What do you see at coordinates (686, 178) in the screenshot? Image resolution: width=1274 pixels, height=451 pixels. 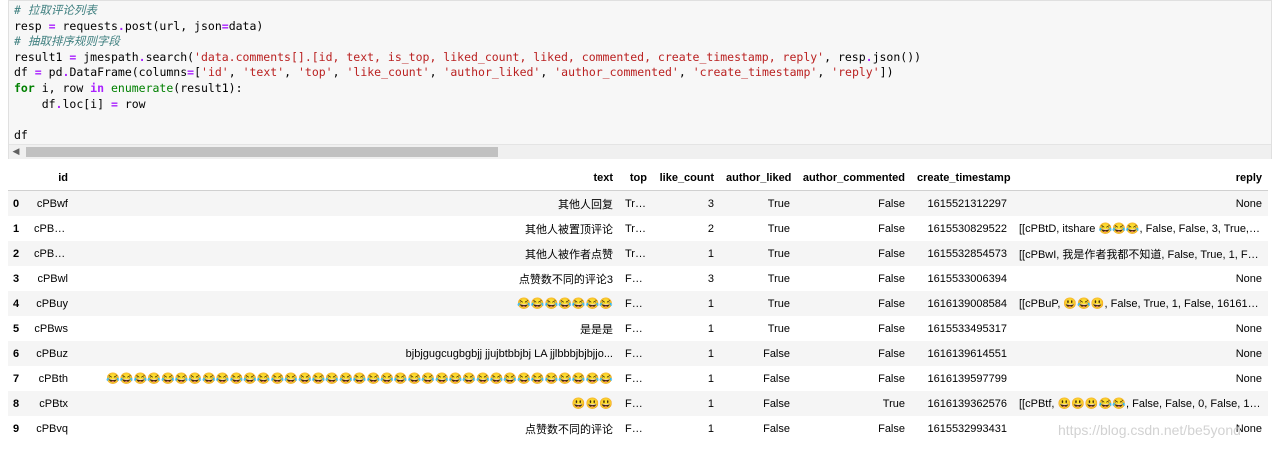 I see `column-header-like-count: like_count` at bounding box center [686, 178].